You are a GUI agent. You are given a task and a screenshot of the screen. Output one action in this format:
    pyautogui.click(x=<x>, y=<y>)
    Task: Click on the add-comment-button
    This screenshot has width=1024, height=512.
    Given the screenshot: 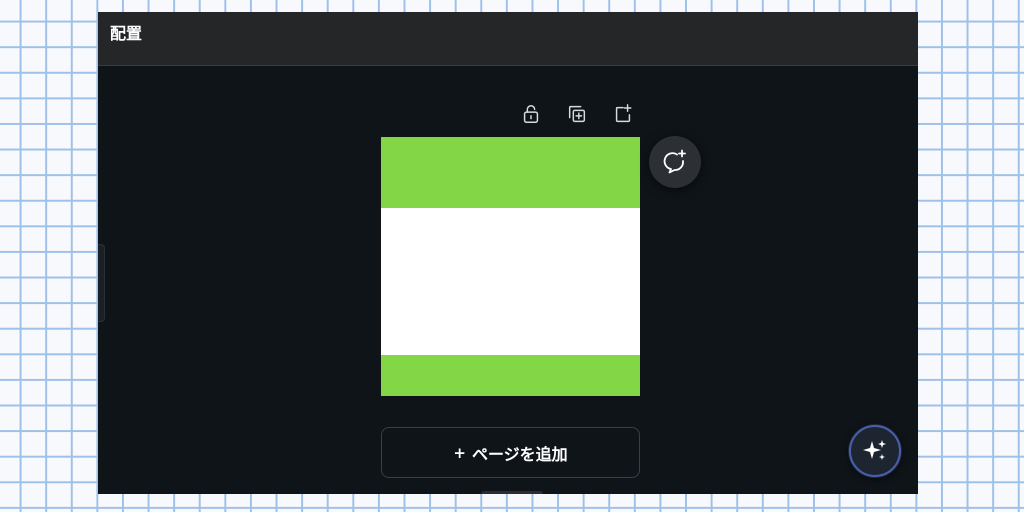 What is the action you would take?
    pyautogui.click(x=675, y=162)
    